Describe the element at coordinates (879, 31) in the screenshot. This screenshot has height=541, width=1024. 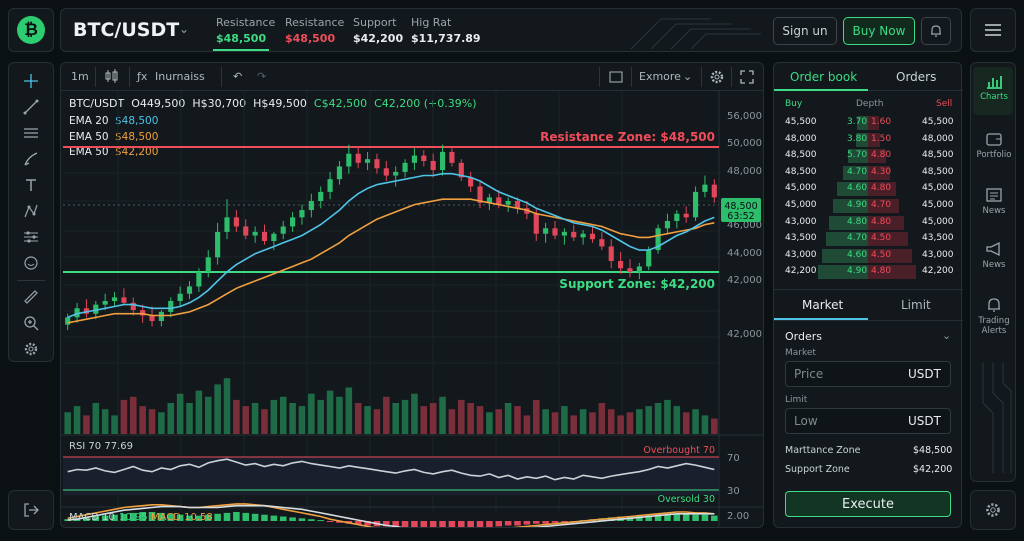
I see `buy-now-button: Buy Now` at that location.